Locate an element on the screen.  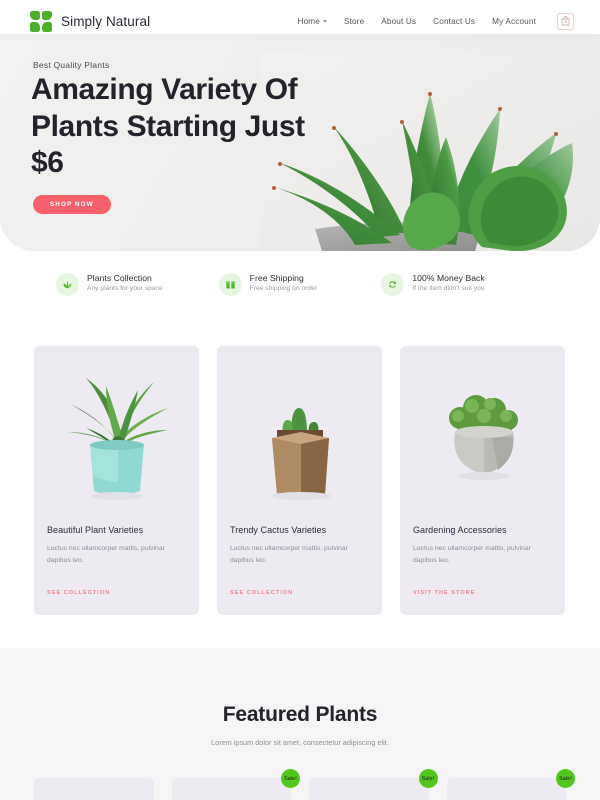
shopping-bag-icon is located at coordinates (565, 21).